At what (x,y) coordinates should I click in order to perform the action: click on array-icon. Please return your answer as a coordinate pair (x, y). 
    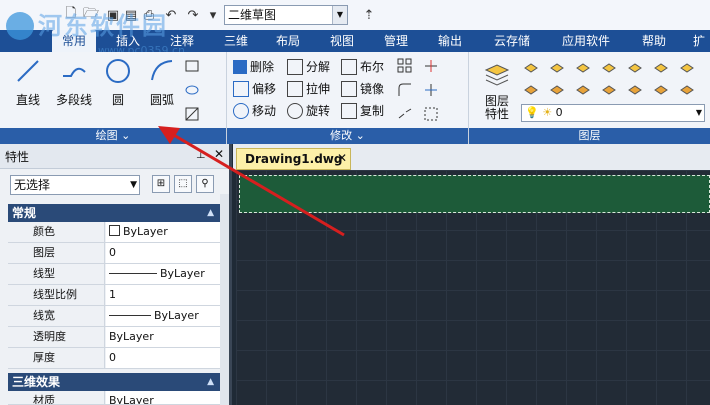
    Looking at the image, I should click on (405, 66).